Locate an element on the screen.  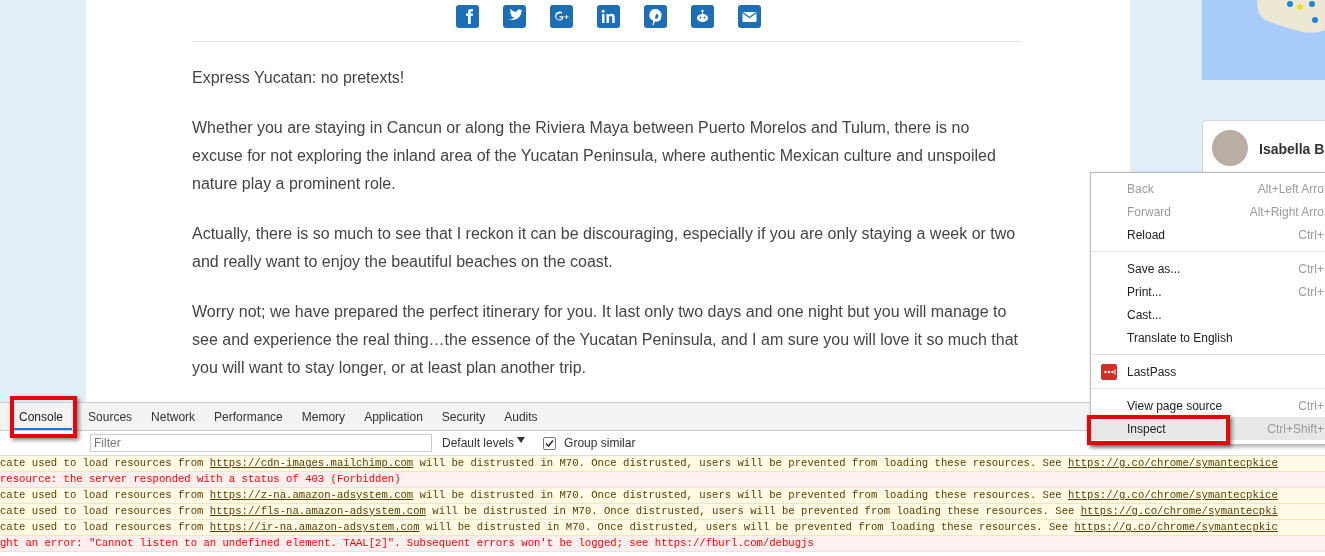
caret-icon is located at coordinates (521, 440).